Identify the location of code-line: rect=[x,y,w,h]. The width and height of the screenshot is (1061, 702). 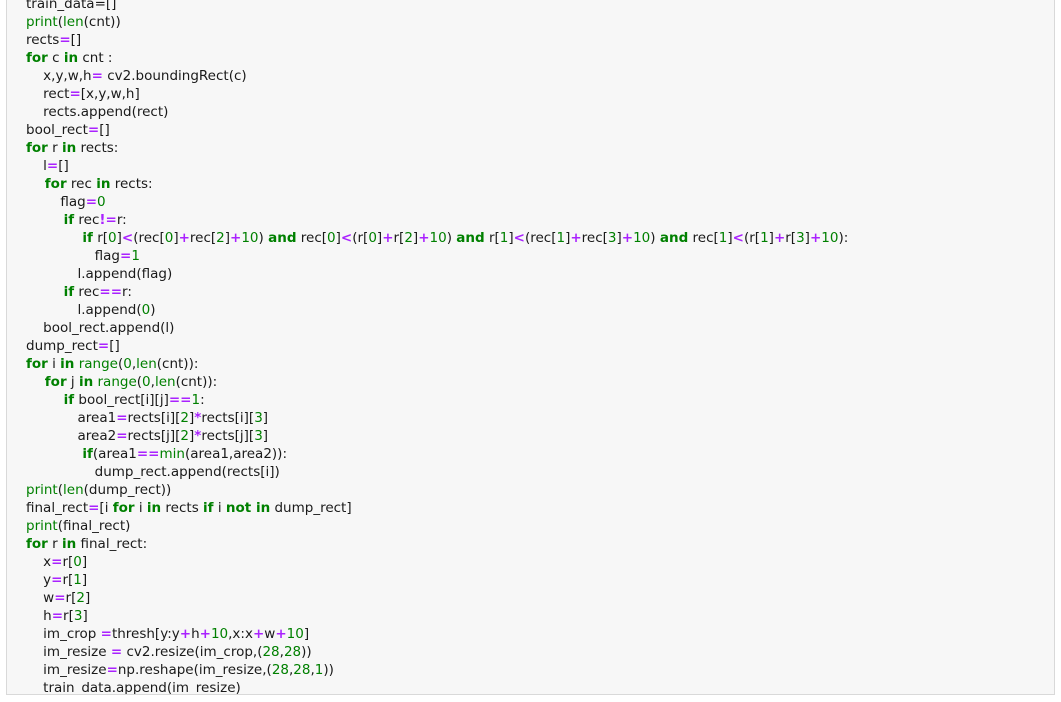
(437, 94).